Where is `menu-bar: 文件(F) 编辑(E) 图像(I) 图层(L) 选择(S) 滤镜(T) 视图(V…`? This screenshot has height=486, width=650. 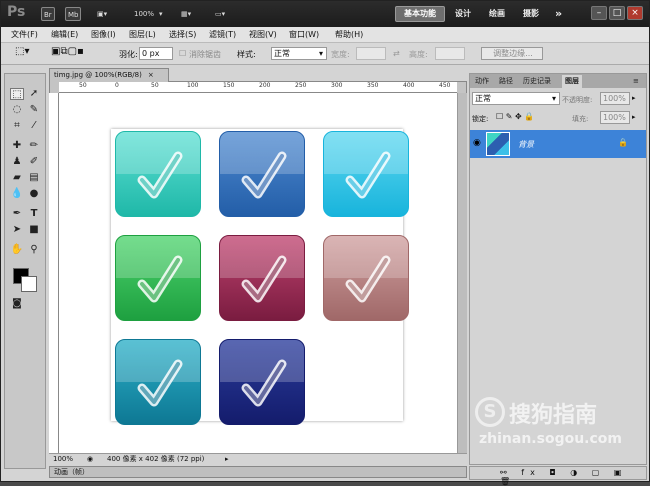
menu-bar: 文件(F) 编辑(E) 图像(I) 图层(L) 选择(S) 滤镜(T) 视图(V… is located at coordinates (325, 35).